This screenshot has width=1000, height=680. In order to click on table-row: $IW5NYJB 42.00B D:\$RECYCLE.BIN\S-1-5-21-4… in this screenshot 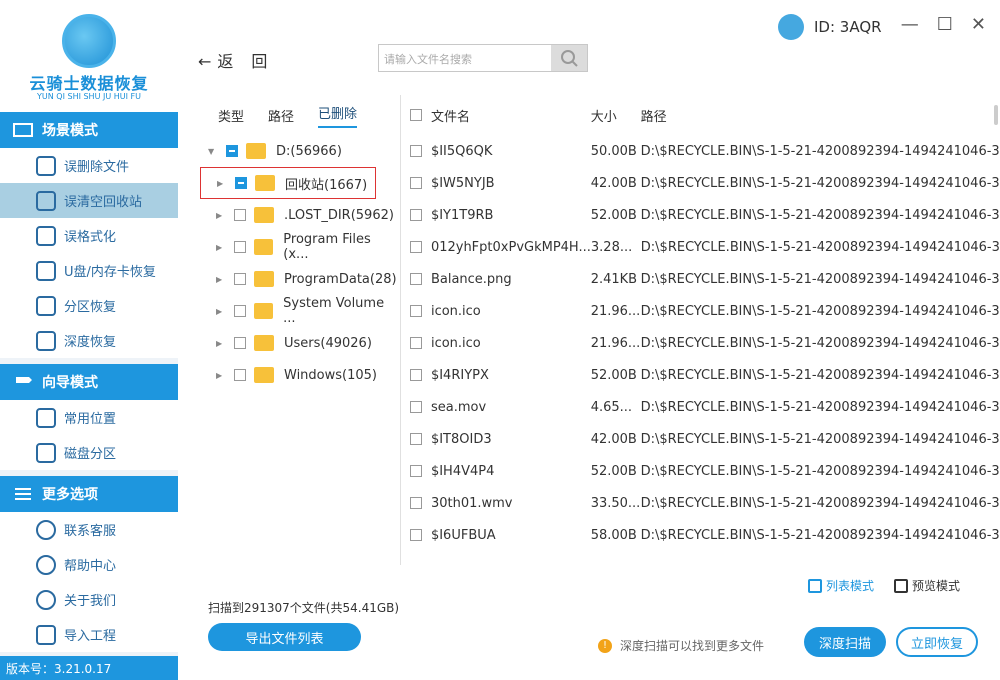, I will do `click(700, 183)`.